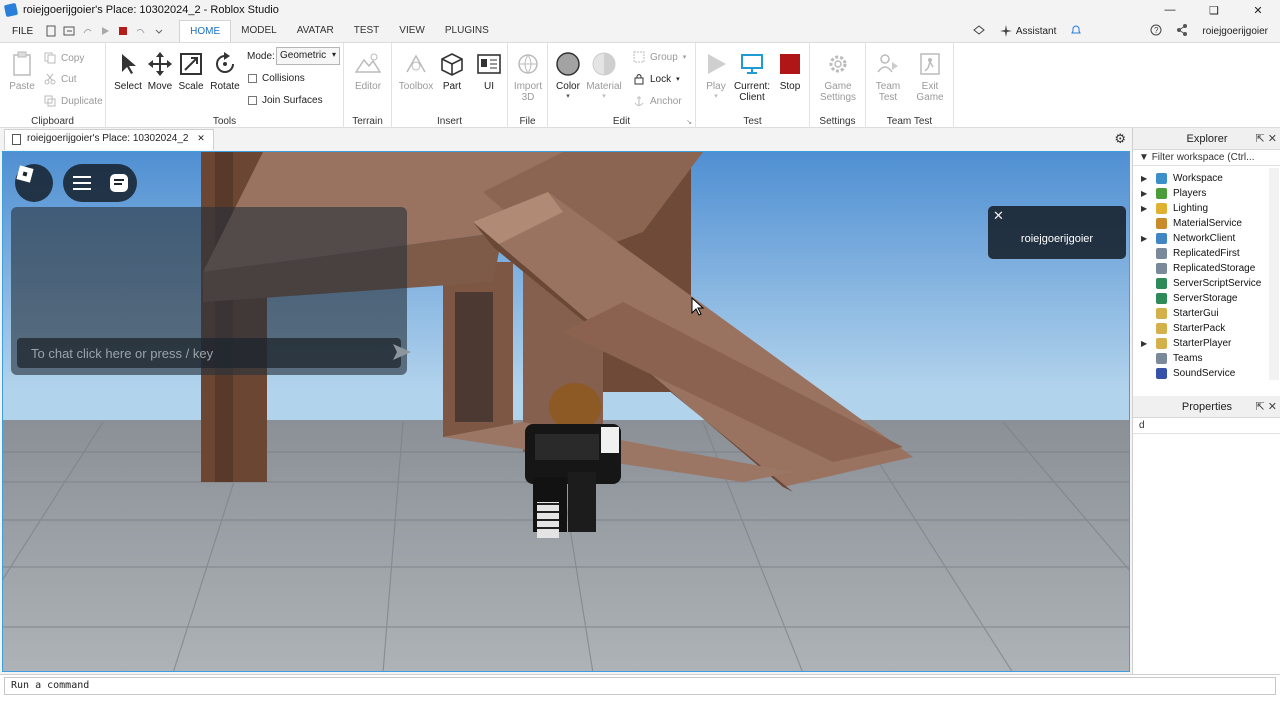  I want to click on roblox-menu-button, so click(34, 183).